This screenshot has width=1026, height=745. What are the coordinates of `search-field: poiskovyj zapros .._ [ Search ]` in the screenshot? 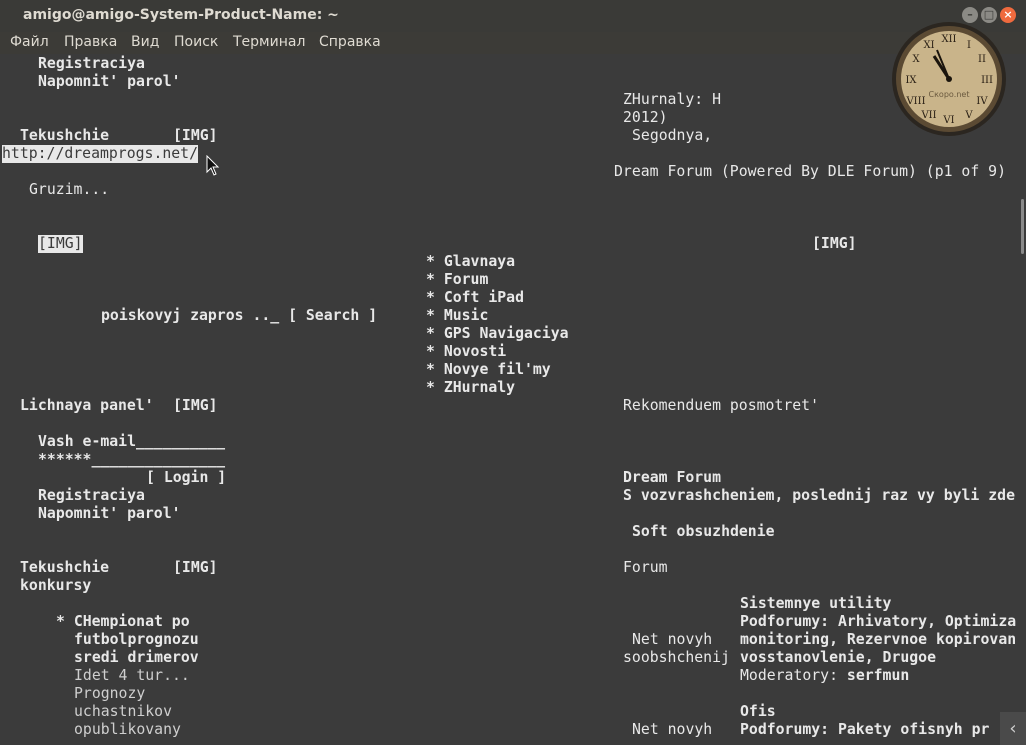 It's located at (239, 316).